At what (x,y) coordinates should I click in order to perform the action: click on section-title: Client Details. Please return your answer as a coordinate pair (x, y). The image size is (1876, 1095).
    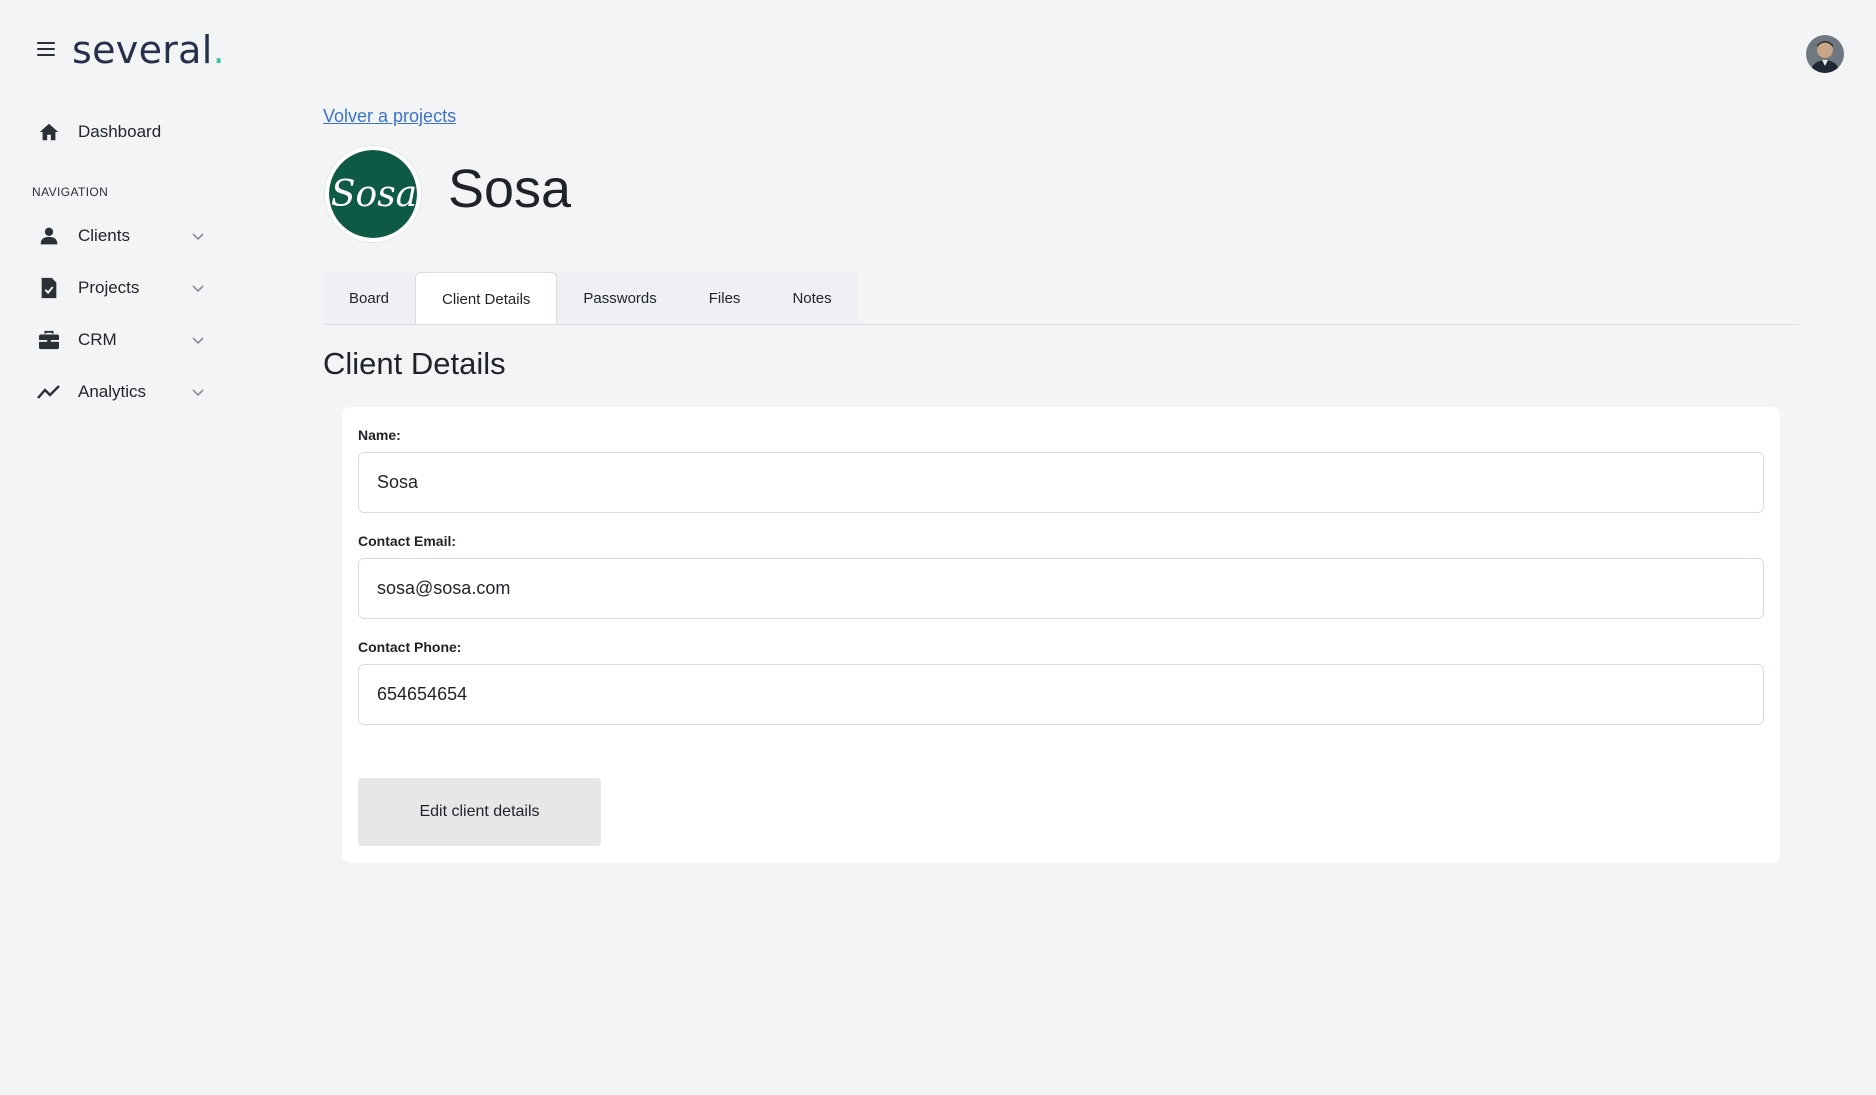
    Looking at the image, I should click on (414, 363).